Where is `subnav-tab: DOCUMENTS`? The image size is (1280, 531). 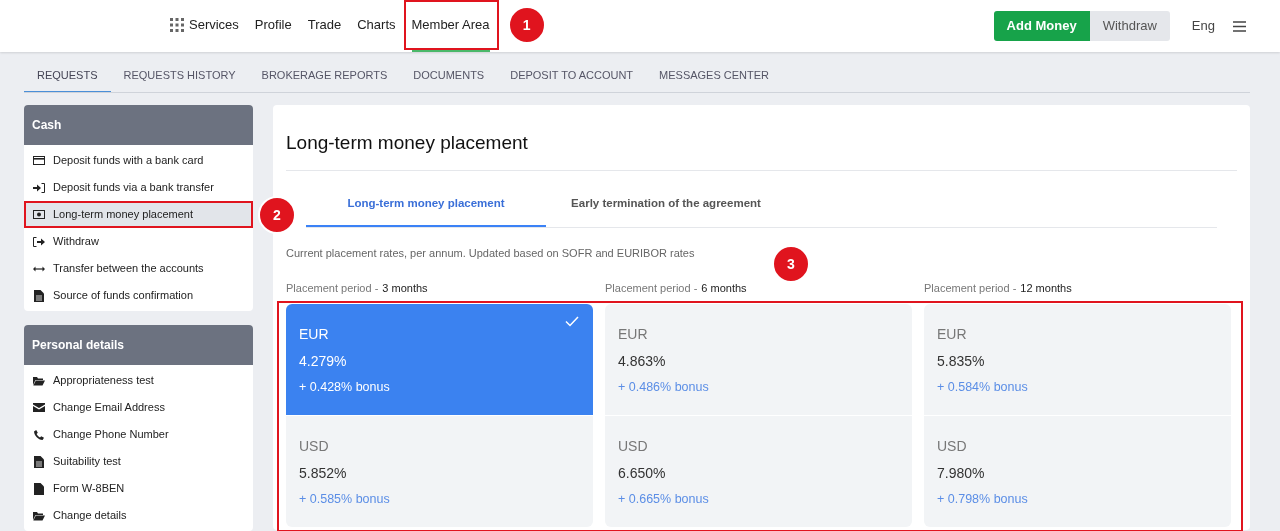 subnav-tab: DOCUMENTS is located at coordinates (449, 79).